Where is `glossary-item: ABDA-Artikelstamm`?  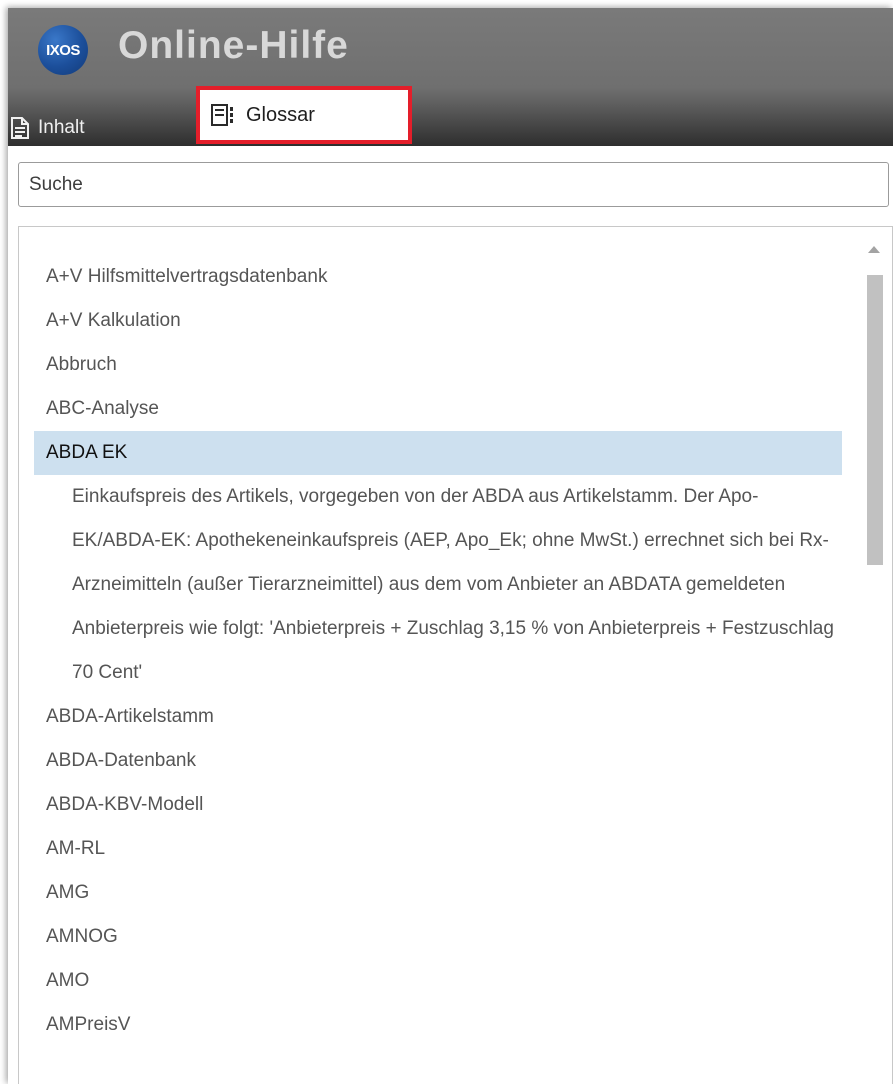
glossary-item: ABDA-Artikelstamm is located at coordinates (438, 717).